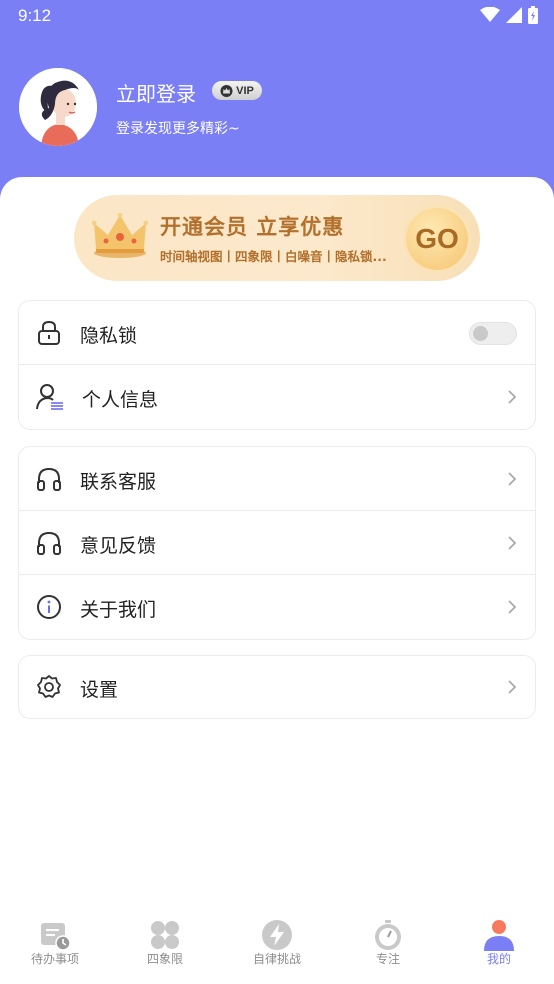 The height and width of the screenshot is (984, 554). I want to click on tab-focus: 专注, so click(388, 945).